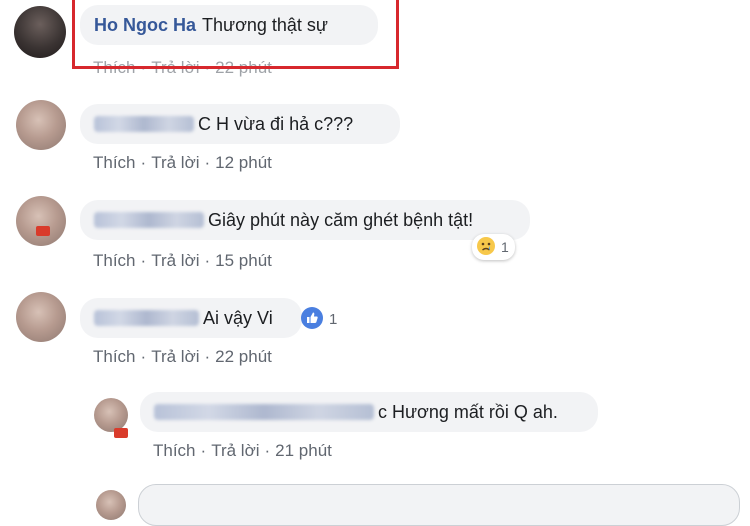  I want to click on comment-actions: Thích · Trả lời · 15 phút, so click(182, 260).